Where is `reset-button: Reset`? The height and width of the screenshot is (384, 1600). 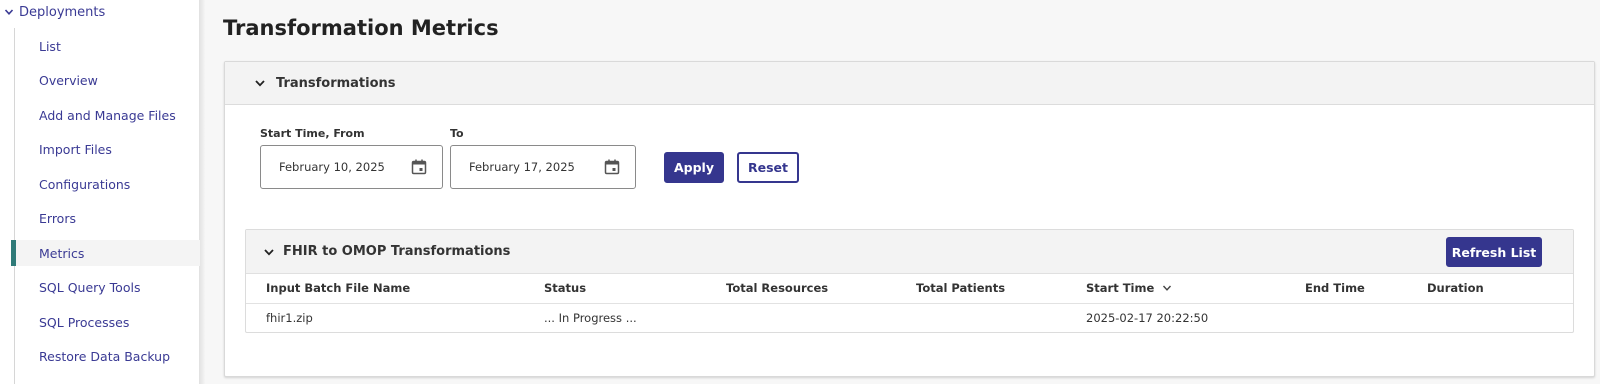 reset-button: Reset is located at coordinates (768, 167).